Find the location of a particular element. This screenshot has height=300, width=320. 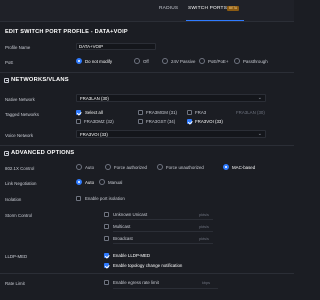

poe-option-label: 24V Passive is located at coordinates (183, 61).